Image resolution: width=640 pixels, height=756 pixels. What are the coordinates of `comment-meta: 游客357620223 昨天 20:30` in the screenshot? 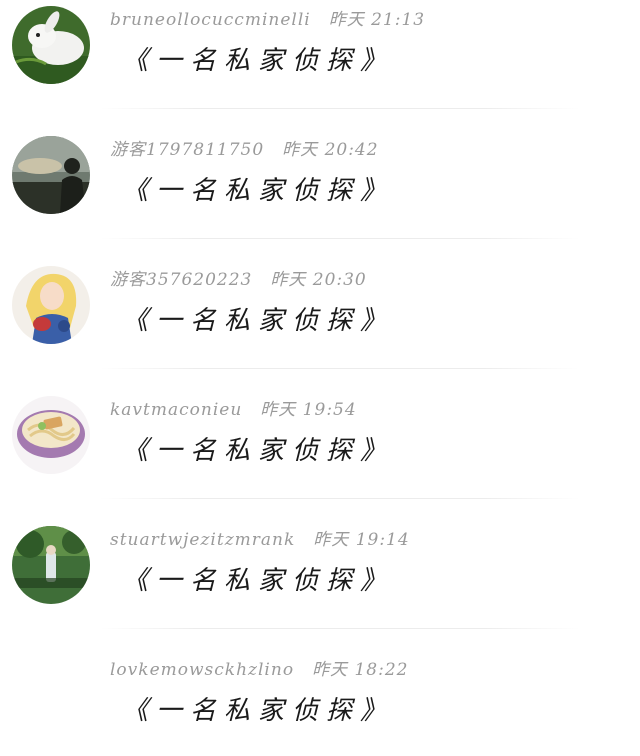 It's located at (238, 280).